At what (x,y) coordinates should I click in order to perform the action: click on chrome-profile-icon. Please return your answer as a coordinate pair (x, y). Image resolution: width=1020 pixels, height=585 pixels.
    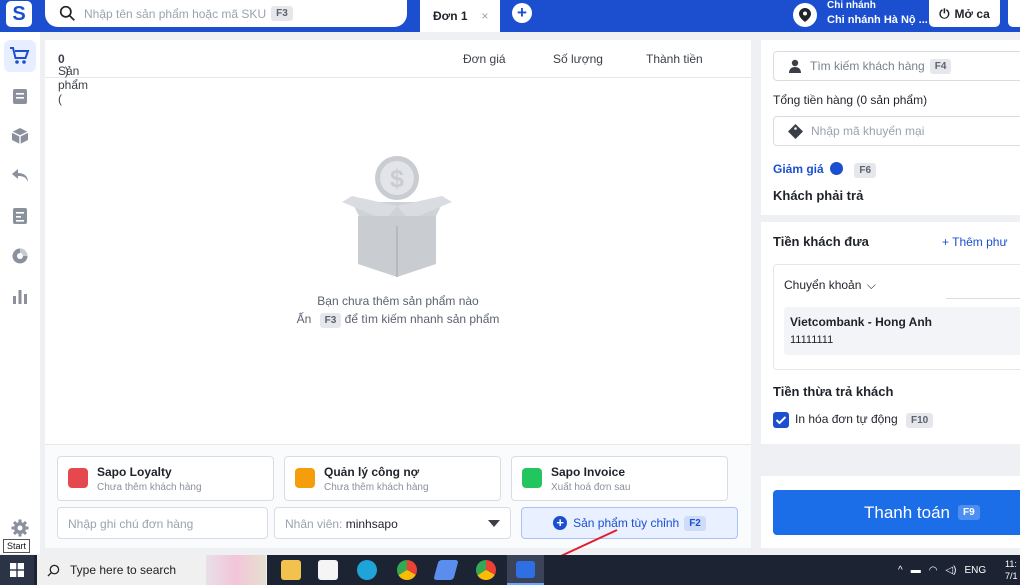
    Looking at the image, I should click on (486, 570).